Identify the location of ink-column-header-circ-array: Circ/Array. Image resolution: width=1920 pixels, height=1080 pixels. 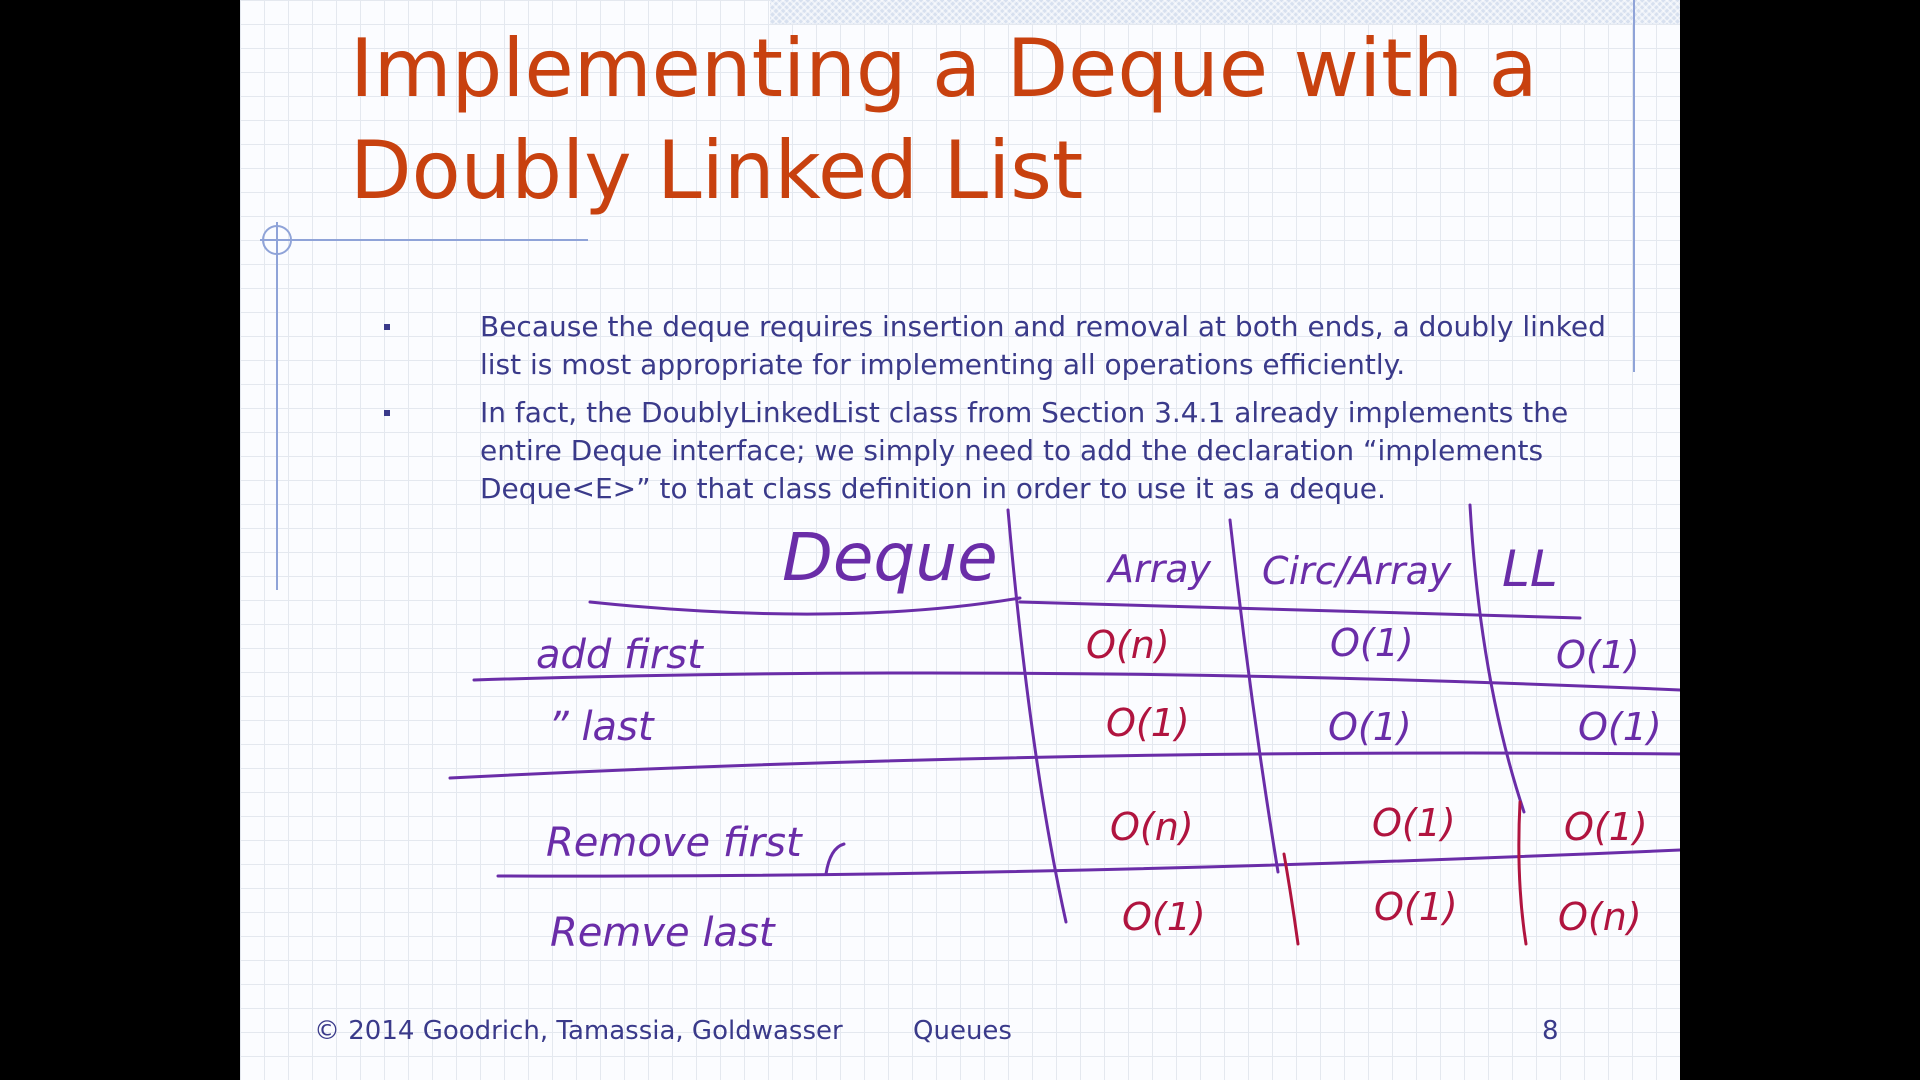
(1357, 571).